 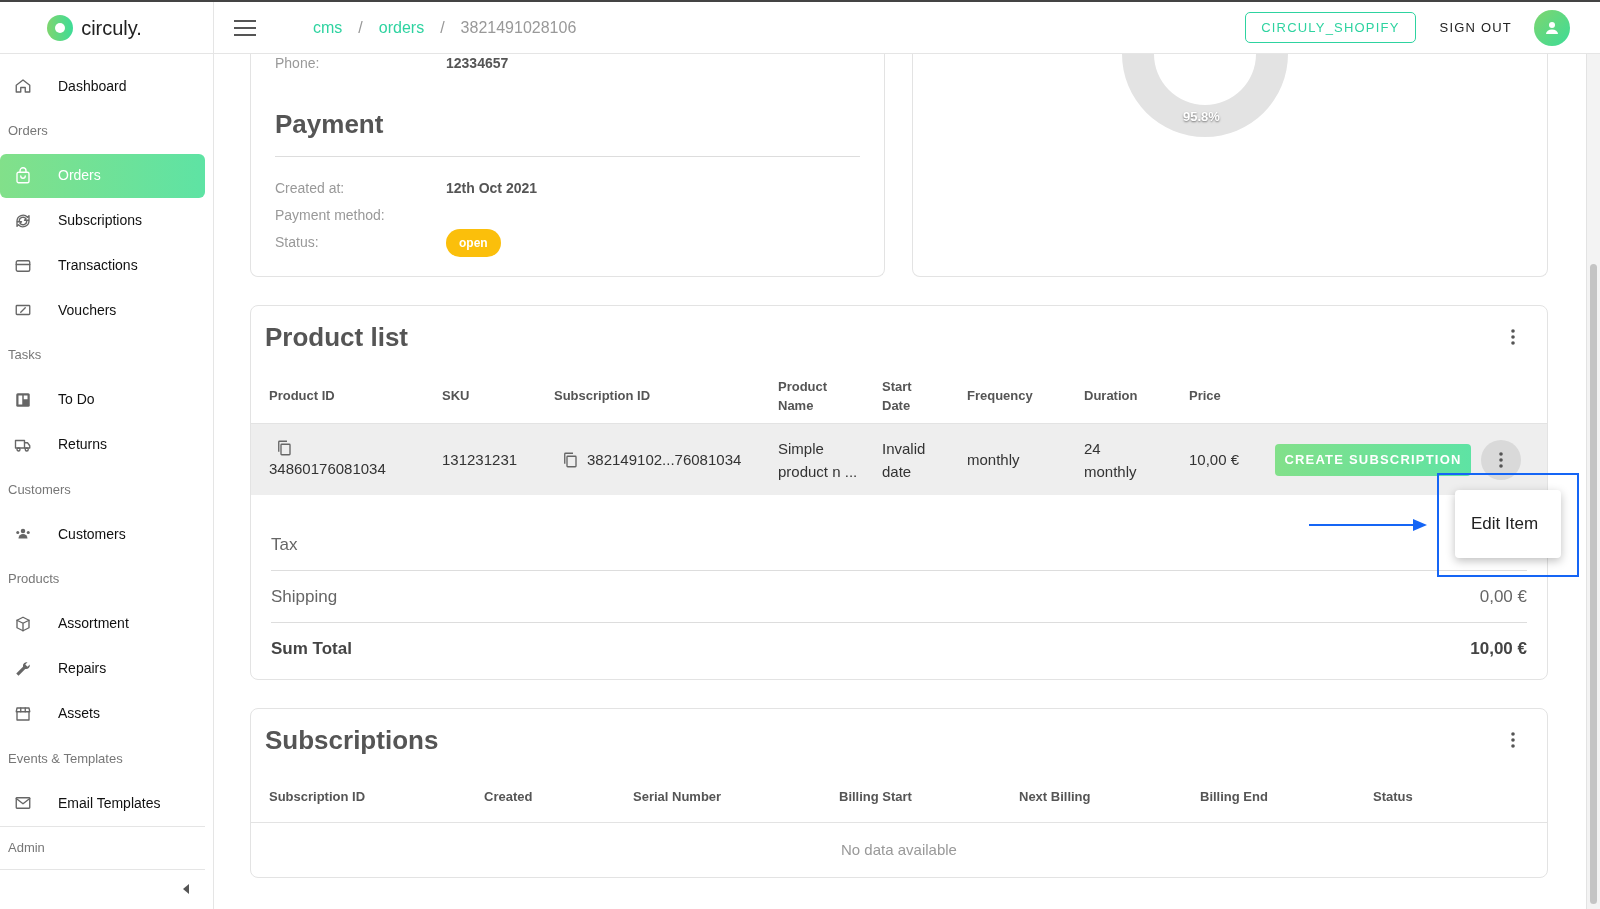 What do you see at coordinates (1215, 460) in the screenshot?
I see `table-cell-text: 10,00 €` at bounding box center [1215, 460].